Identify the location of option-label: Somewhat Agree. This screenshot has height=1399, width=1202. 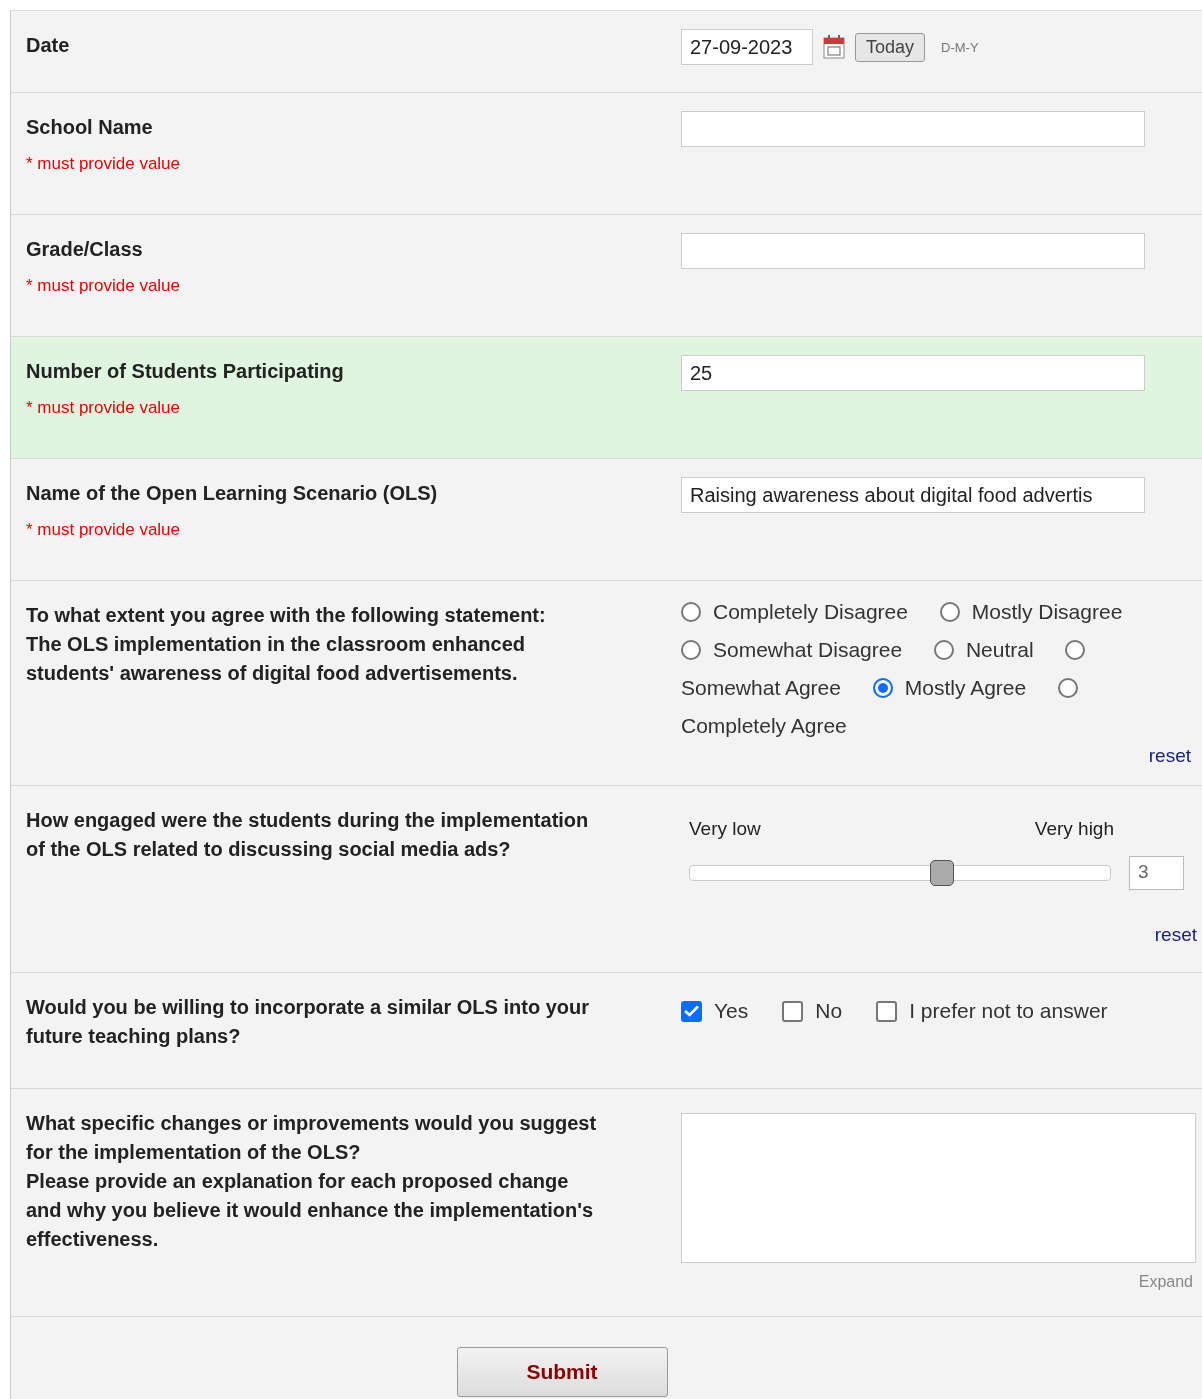
(761, 687).